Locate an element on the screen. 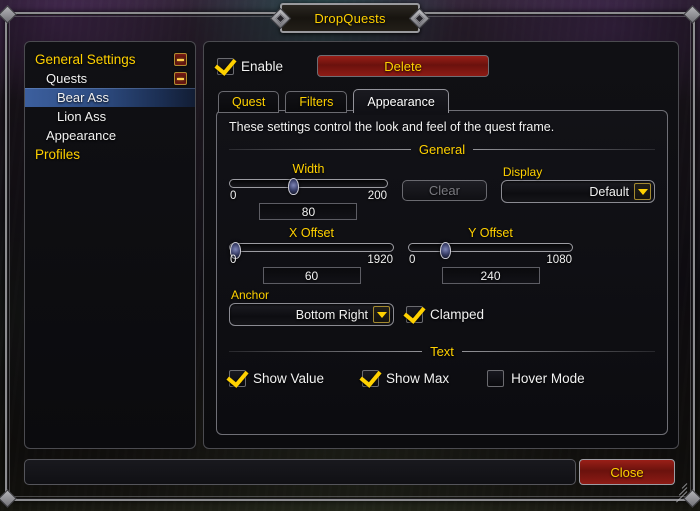  tab-appearance: Appearance is located at coordinates (401, 102).